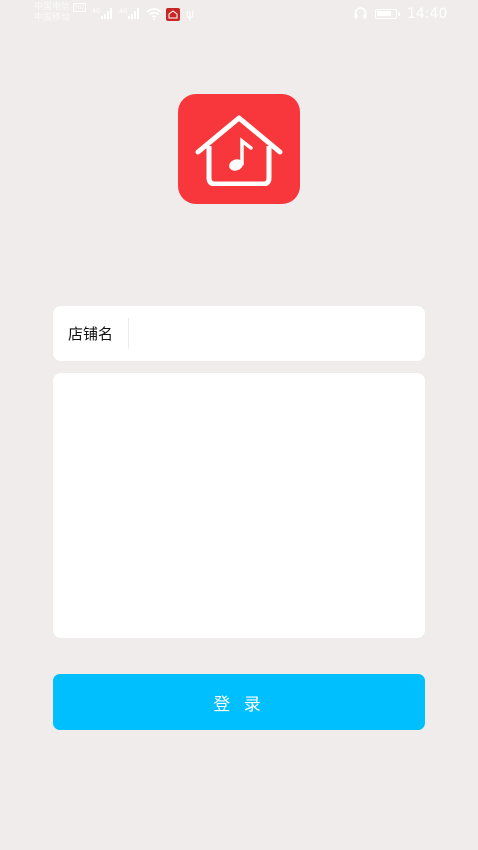  What do you see at coordinates (123, 11) in the screenshot?
I see `signal-2-tag: 4G` at bounding box center [123, 11].